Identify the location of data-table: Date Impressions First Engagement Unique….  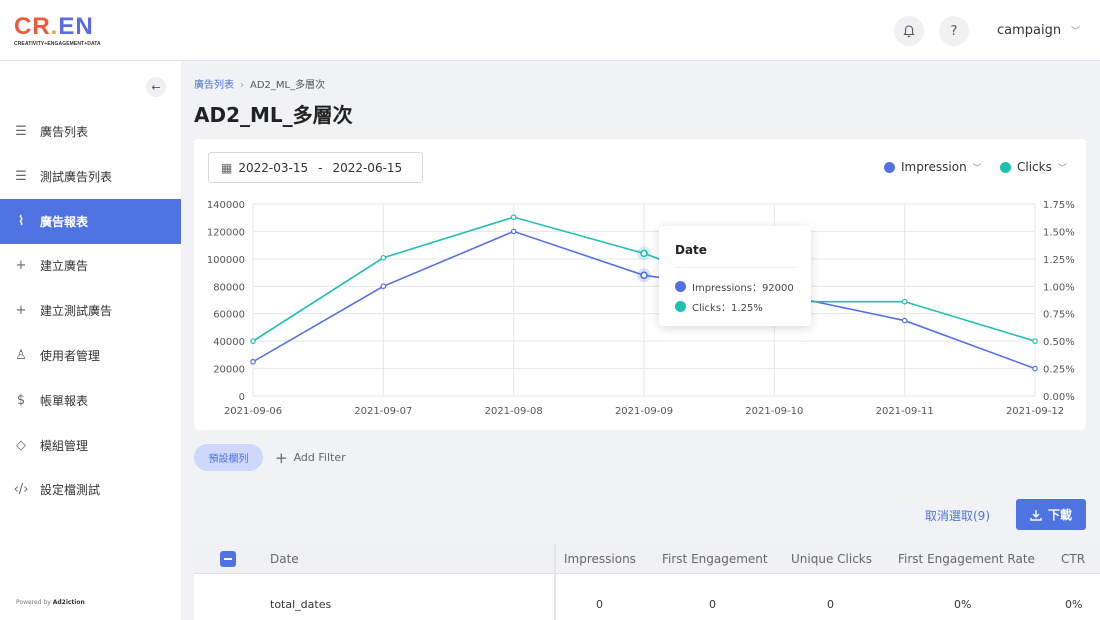
(647, 582).